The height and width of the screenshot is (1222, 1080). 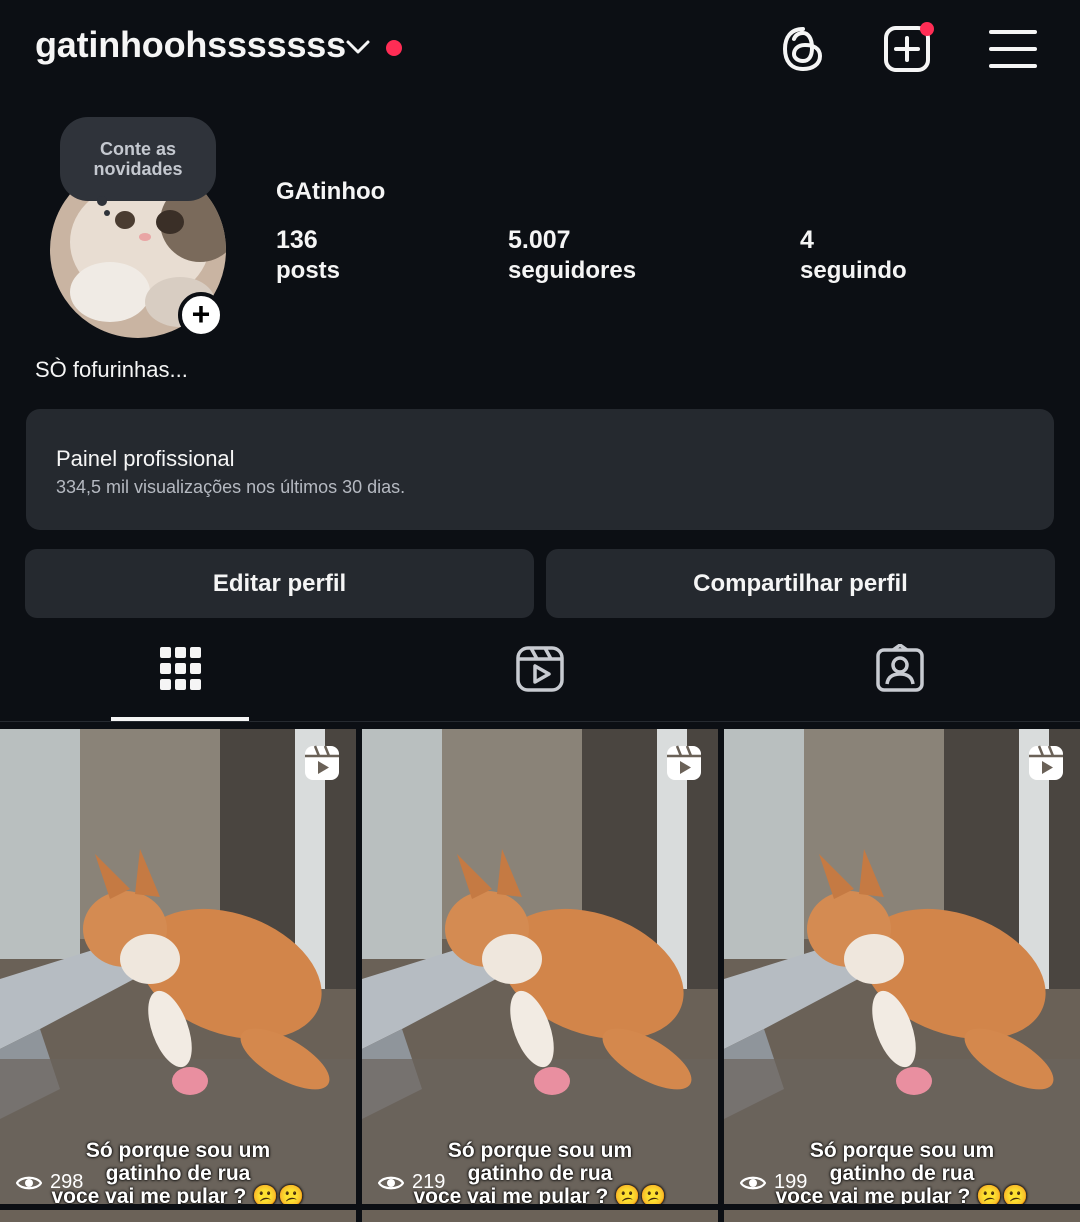 I want to click on tabs-divider, so click(x=540, y=721).